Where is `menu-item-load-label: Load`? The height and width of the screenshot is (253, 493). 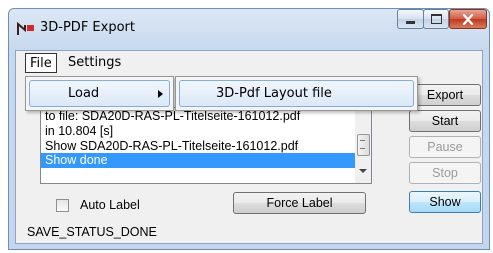 menu-item-load-label: Load is located at coordinates (84, 93).